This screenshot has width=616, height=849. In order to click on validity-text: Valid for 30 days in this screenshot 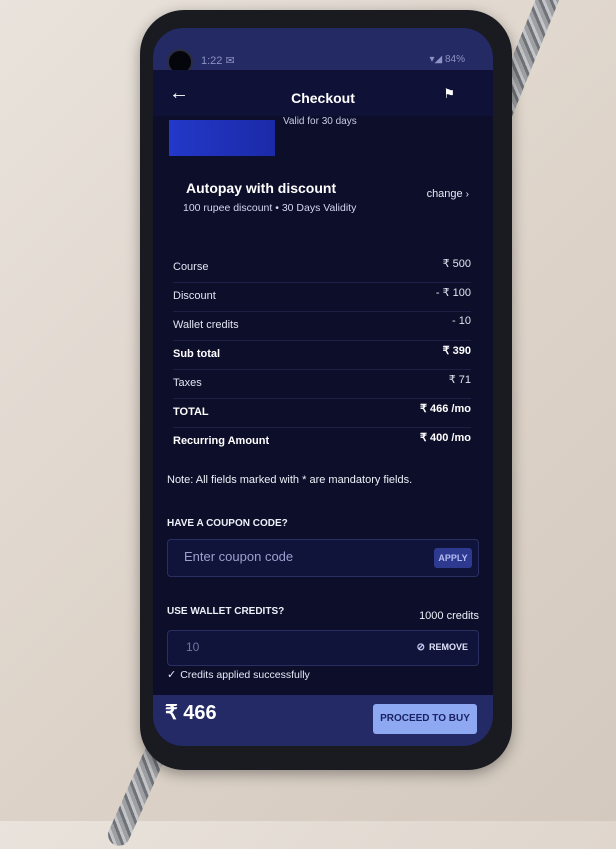, I will do `click(320, 121)`.